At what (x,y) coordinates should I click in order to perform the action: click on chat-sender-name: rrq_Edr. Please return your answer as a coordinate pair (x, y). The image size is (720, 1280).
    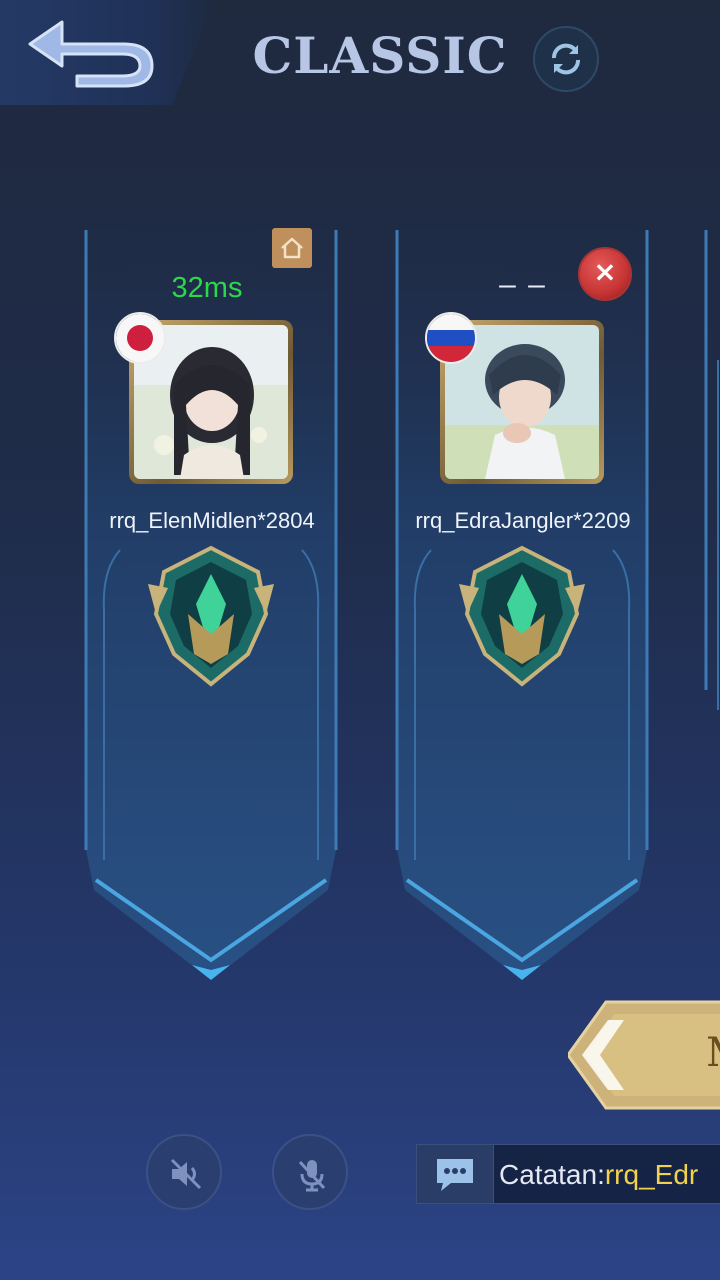
    Looking at the image, I should click on (651, 1174).